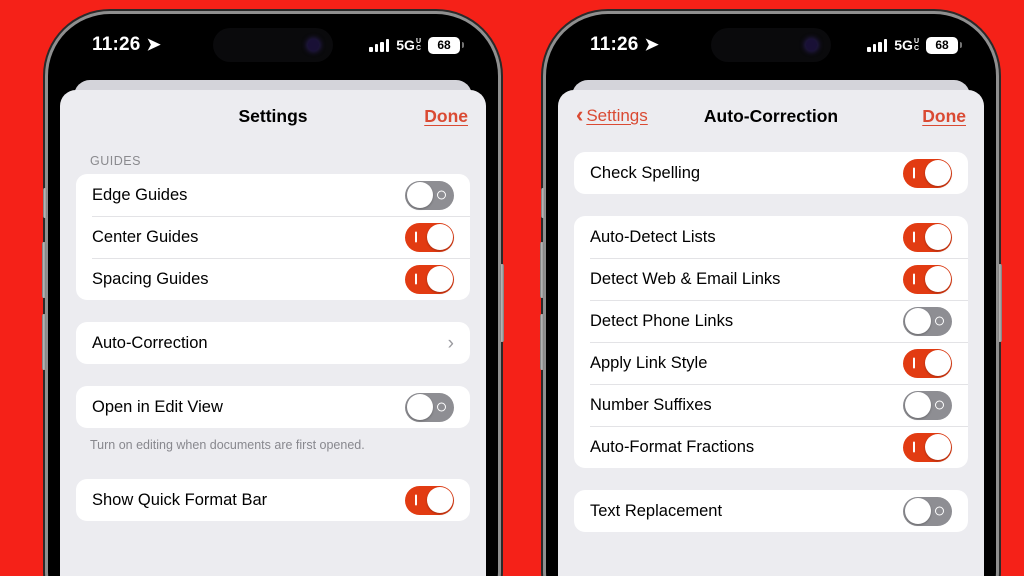 This screenshot has width=1024, height=576. I want to click on toggle-edge-guides, so click(429, 195).